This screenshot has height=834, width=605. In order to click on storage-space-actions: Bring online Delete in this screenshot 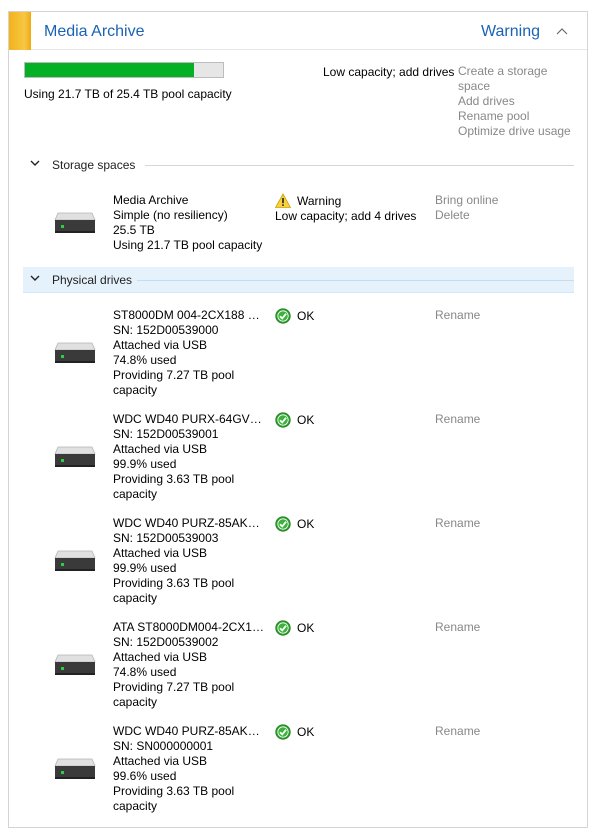, I will do `click(466, 208)`.